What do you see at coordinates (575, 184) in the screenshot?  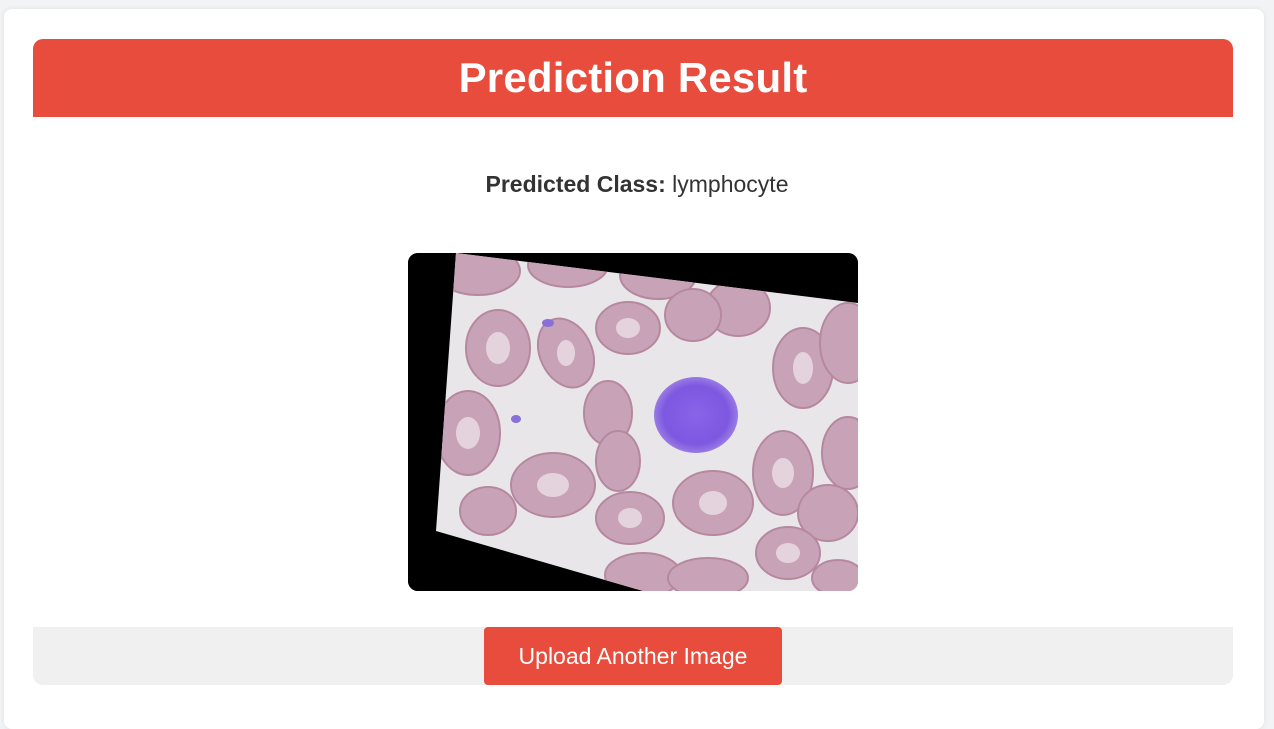 I see `predicted-class-label: Predicted Class:` at bounding box center [575, 184].